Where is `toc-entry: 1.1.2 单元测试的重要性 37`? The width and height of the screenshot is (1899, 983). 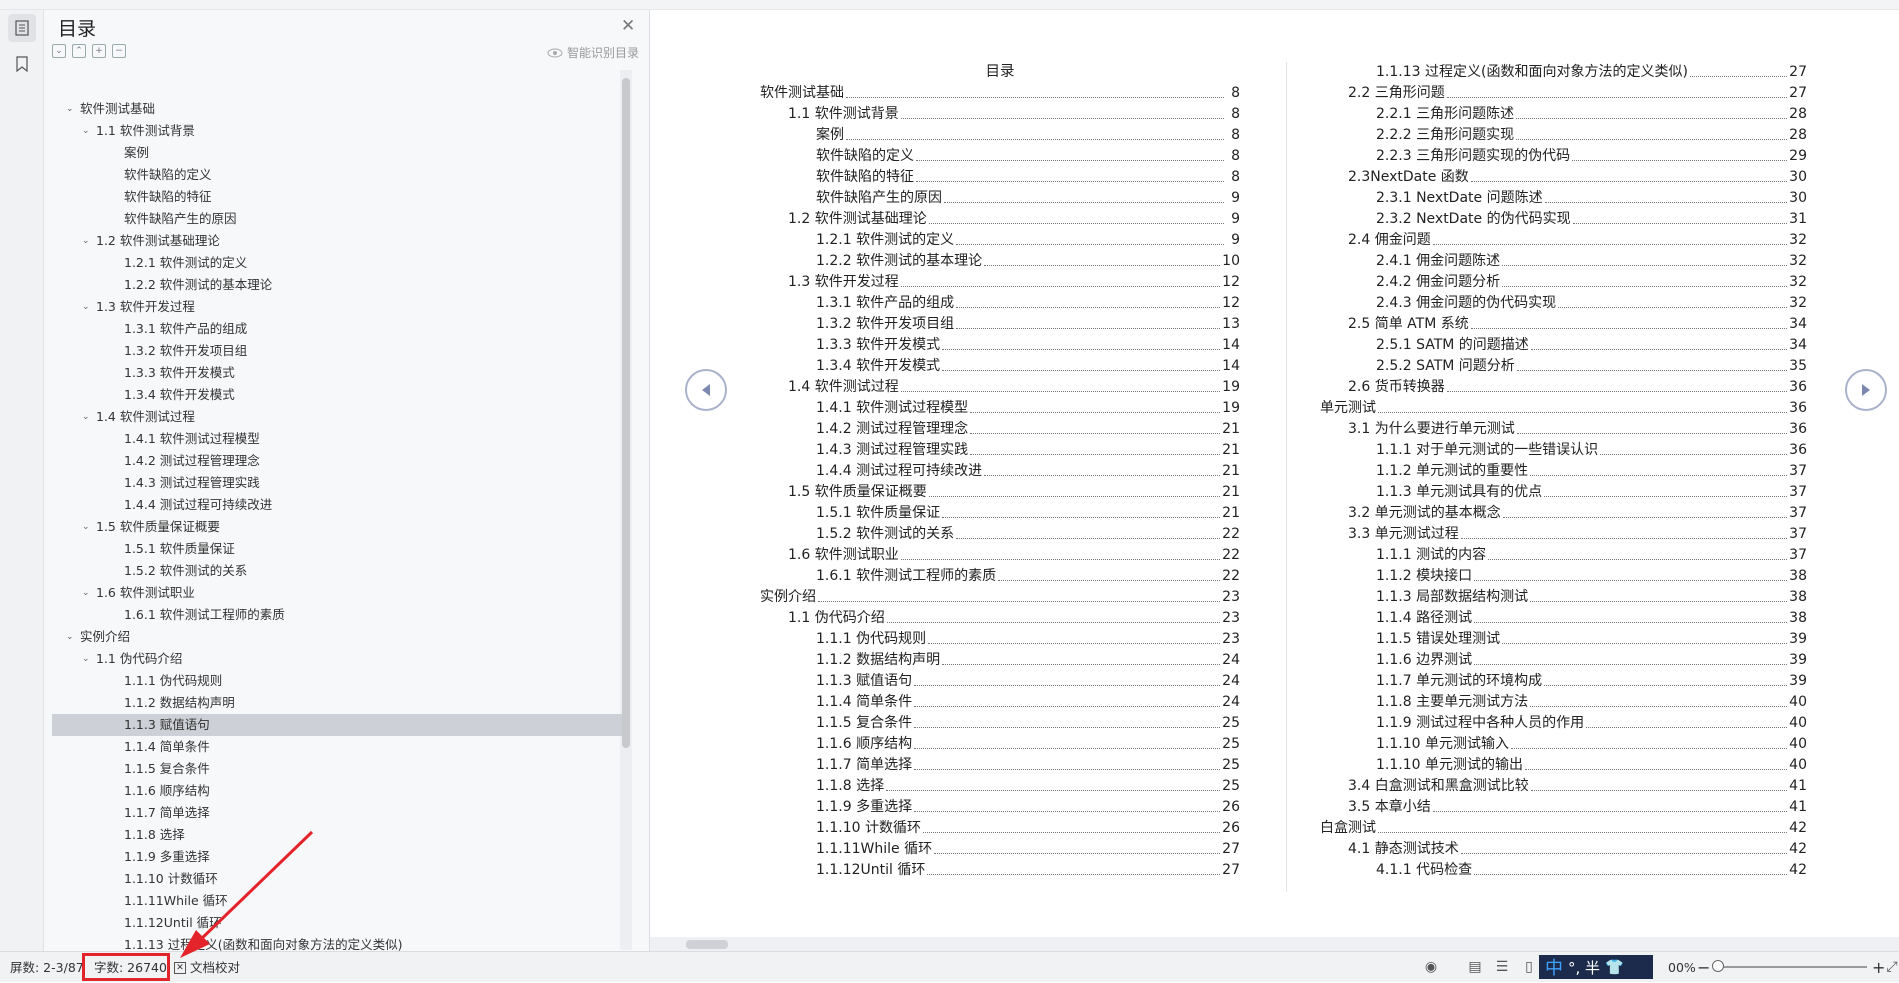 toc-entry: 1.1.2 单元测试的重要性 37 is located at coordinates (1563, 471).